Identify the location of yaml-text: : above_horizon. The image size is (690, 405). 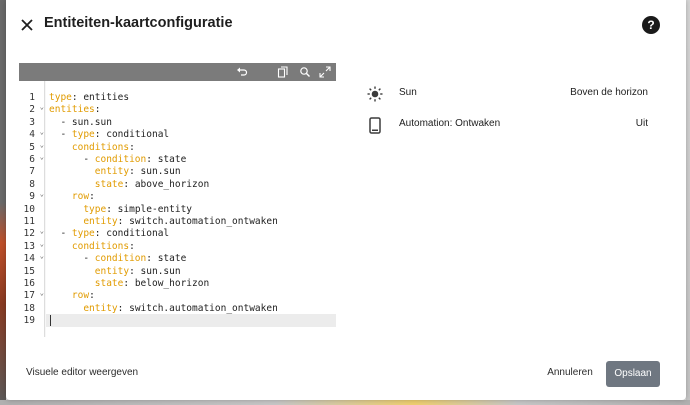
(166, 184).